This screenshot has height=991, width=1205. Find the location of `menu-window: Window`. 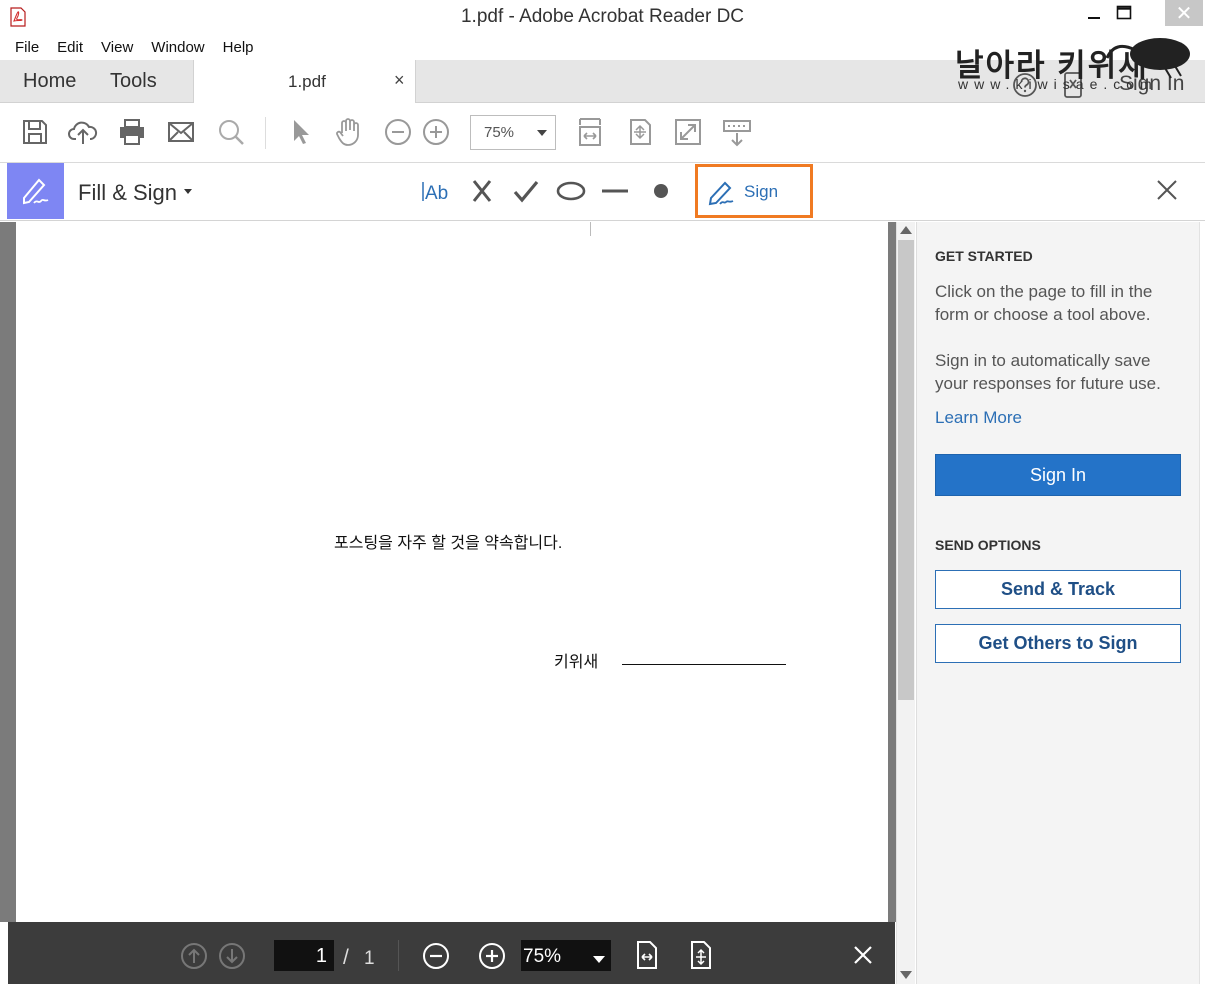

menu-window: Window is located at coordinates (177, 47).